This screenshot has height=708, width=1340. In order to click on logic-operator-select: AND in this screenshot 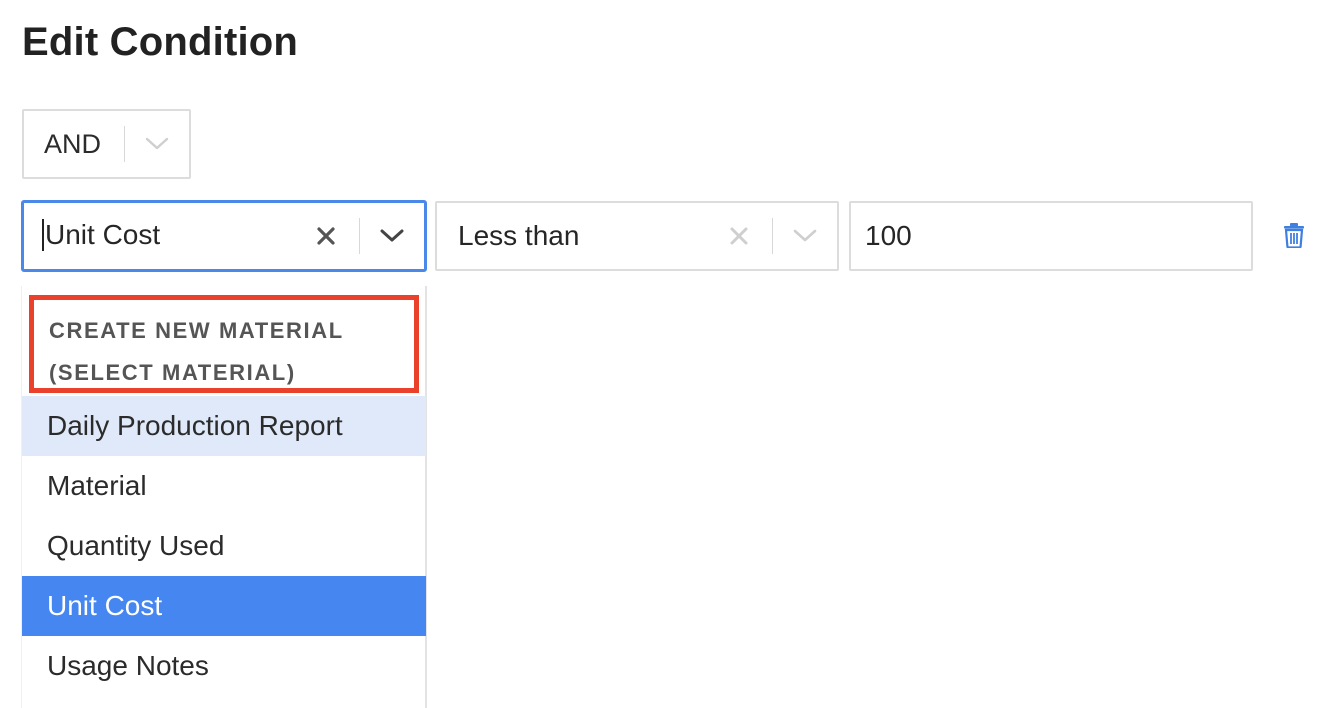, I will do `click(106, 144)`.